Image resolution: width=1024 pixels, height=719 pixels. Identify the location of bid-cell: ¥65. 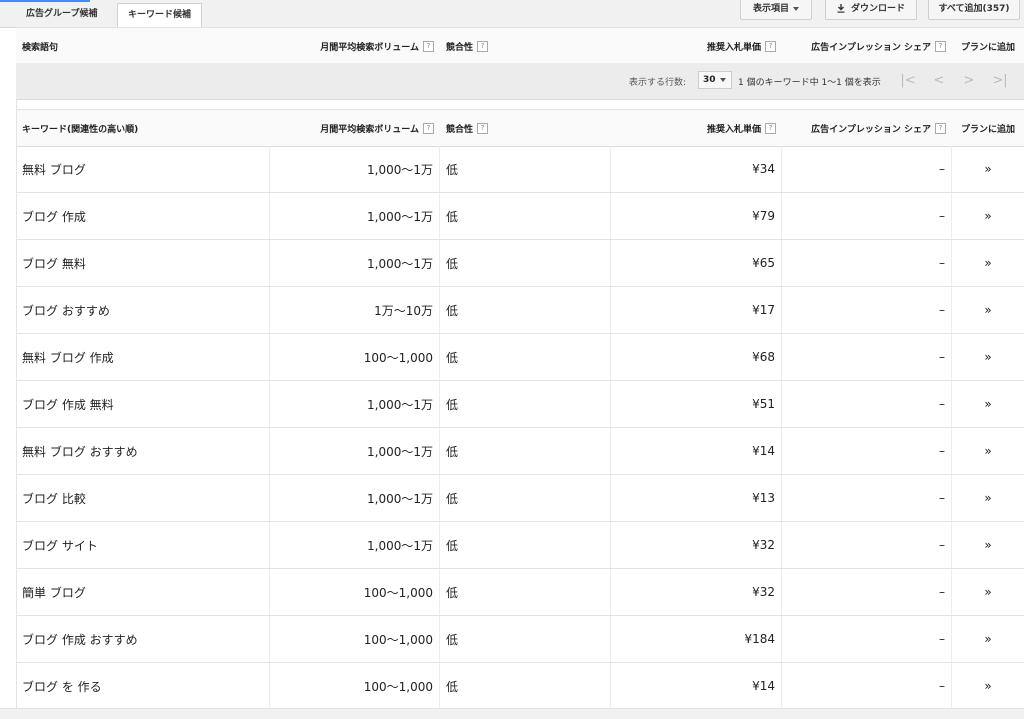
(696, 263).